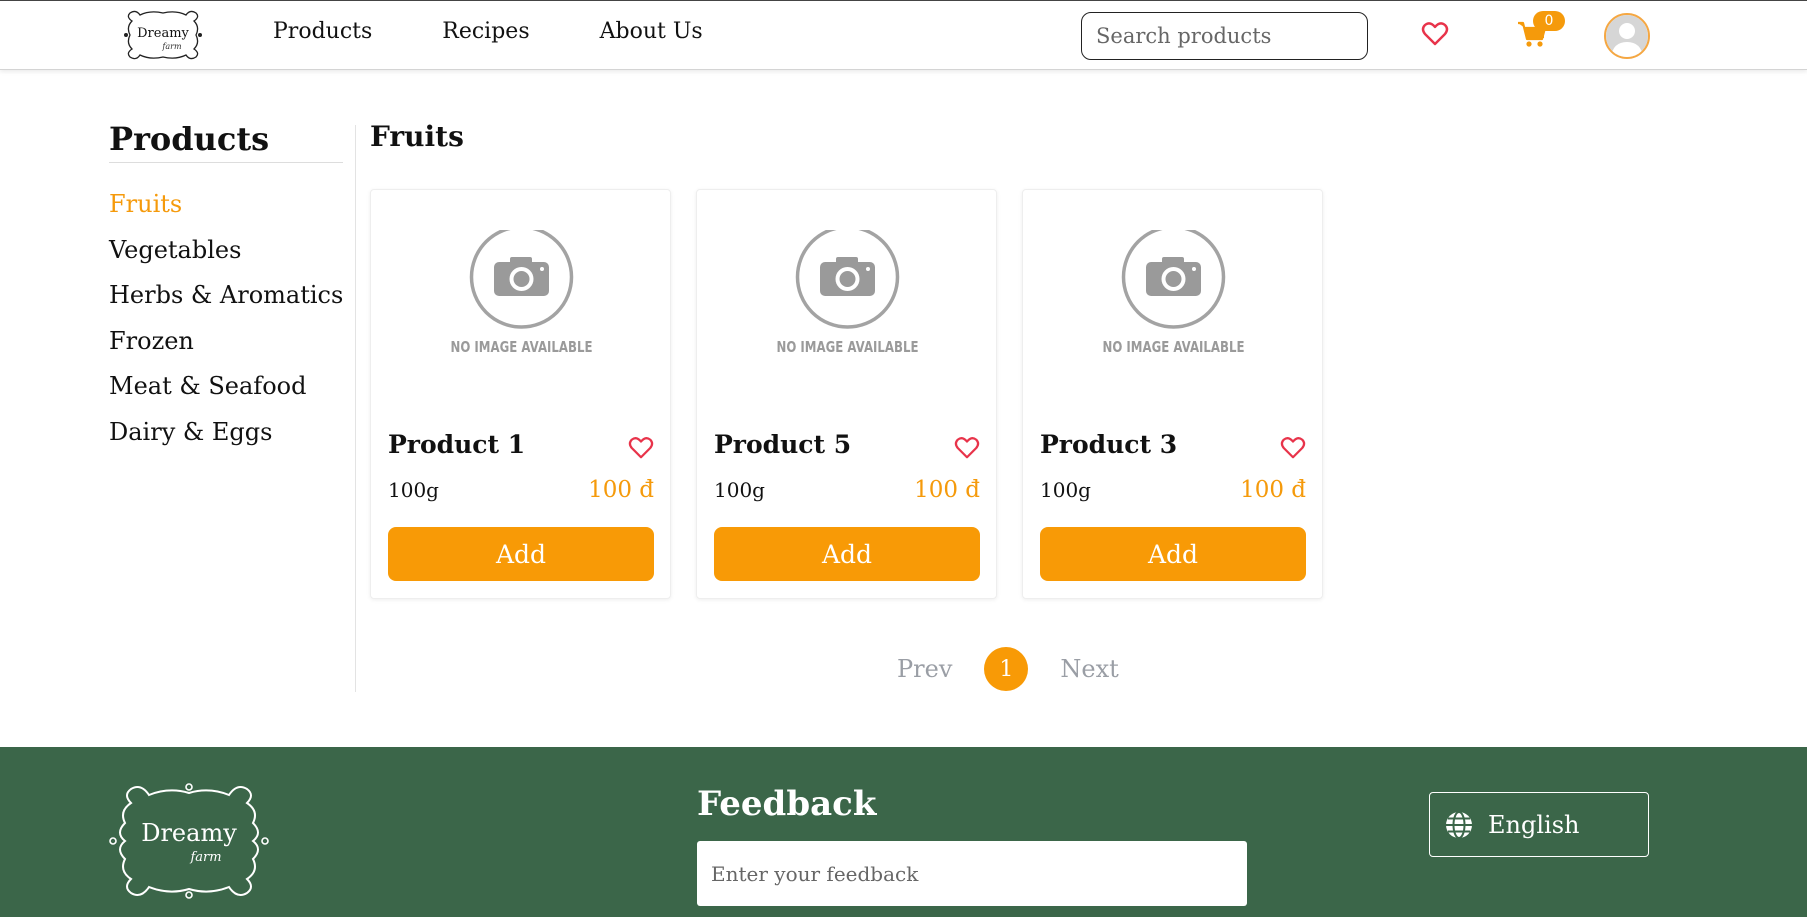 Image resolution: width=1807 pixels, height=917 pixels. What do you see at coordinates (226, 395) in the screenshot?
I see `category-meat-seafood: Meat & Seafood` at bounding box center [226, 395].